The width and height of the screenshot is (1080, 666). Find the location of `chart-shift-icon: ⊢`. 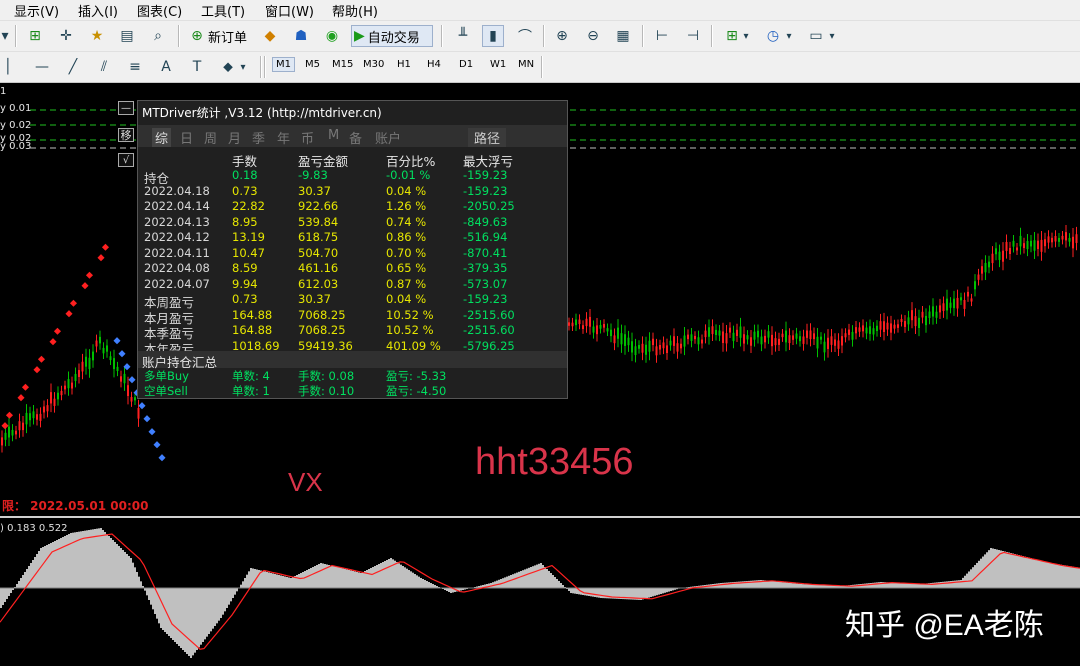

chart-shift-icon: ⊢ is located at coordinates (662, 36).